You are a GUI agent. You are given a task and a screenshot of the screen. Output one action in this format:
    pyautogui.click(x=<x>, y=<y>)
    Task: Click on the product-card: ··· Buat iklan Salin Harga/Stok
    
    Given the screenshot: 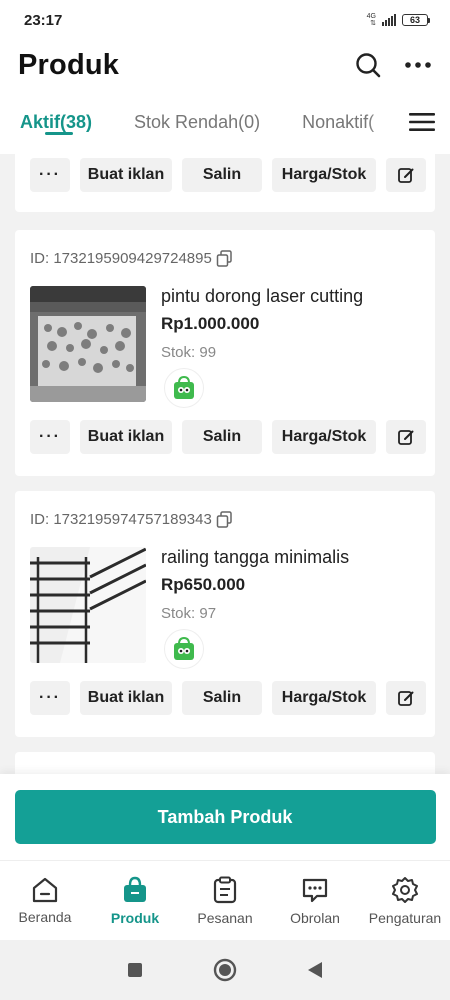 What is the action you would take?
    pyautogui.click(x=225, y=183)
    